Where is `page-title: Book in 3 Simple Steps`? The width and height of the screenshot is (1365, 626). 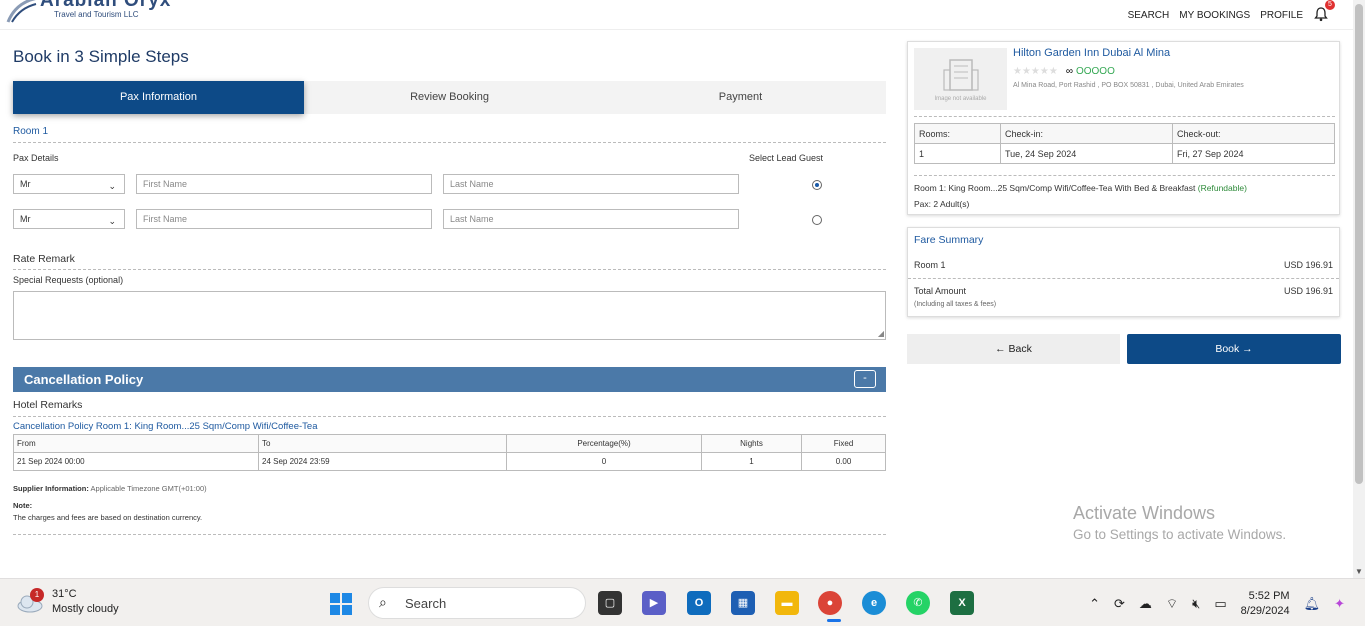
page-title: Book in 3 Simple Steps is located at coordinates (101, 56).